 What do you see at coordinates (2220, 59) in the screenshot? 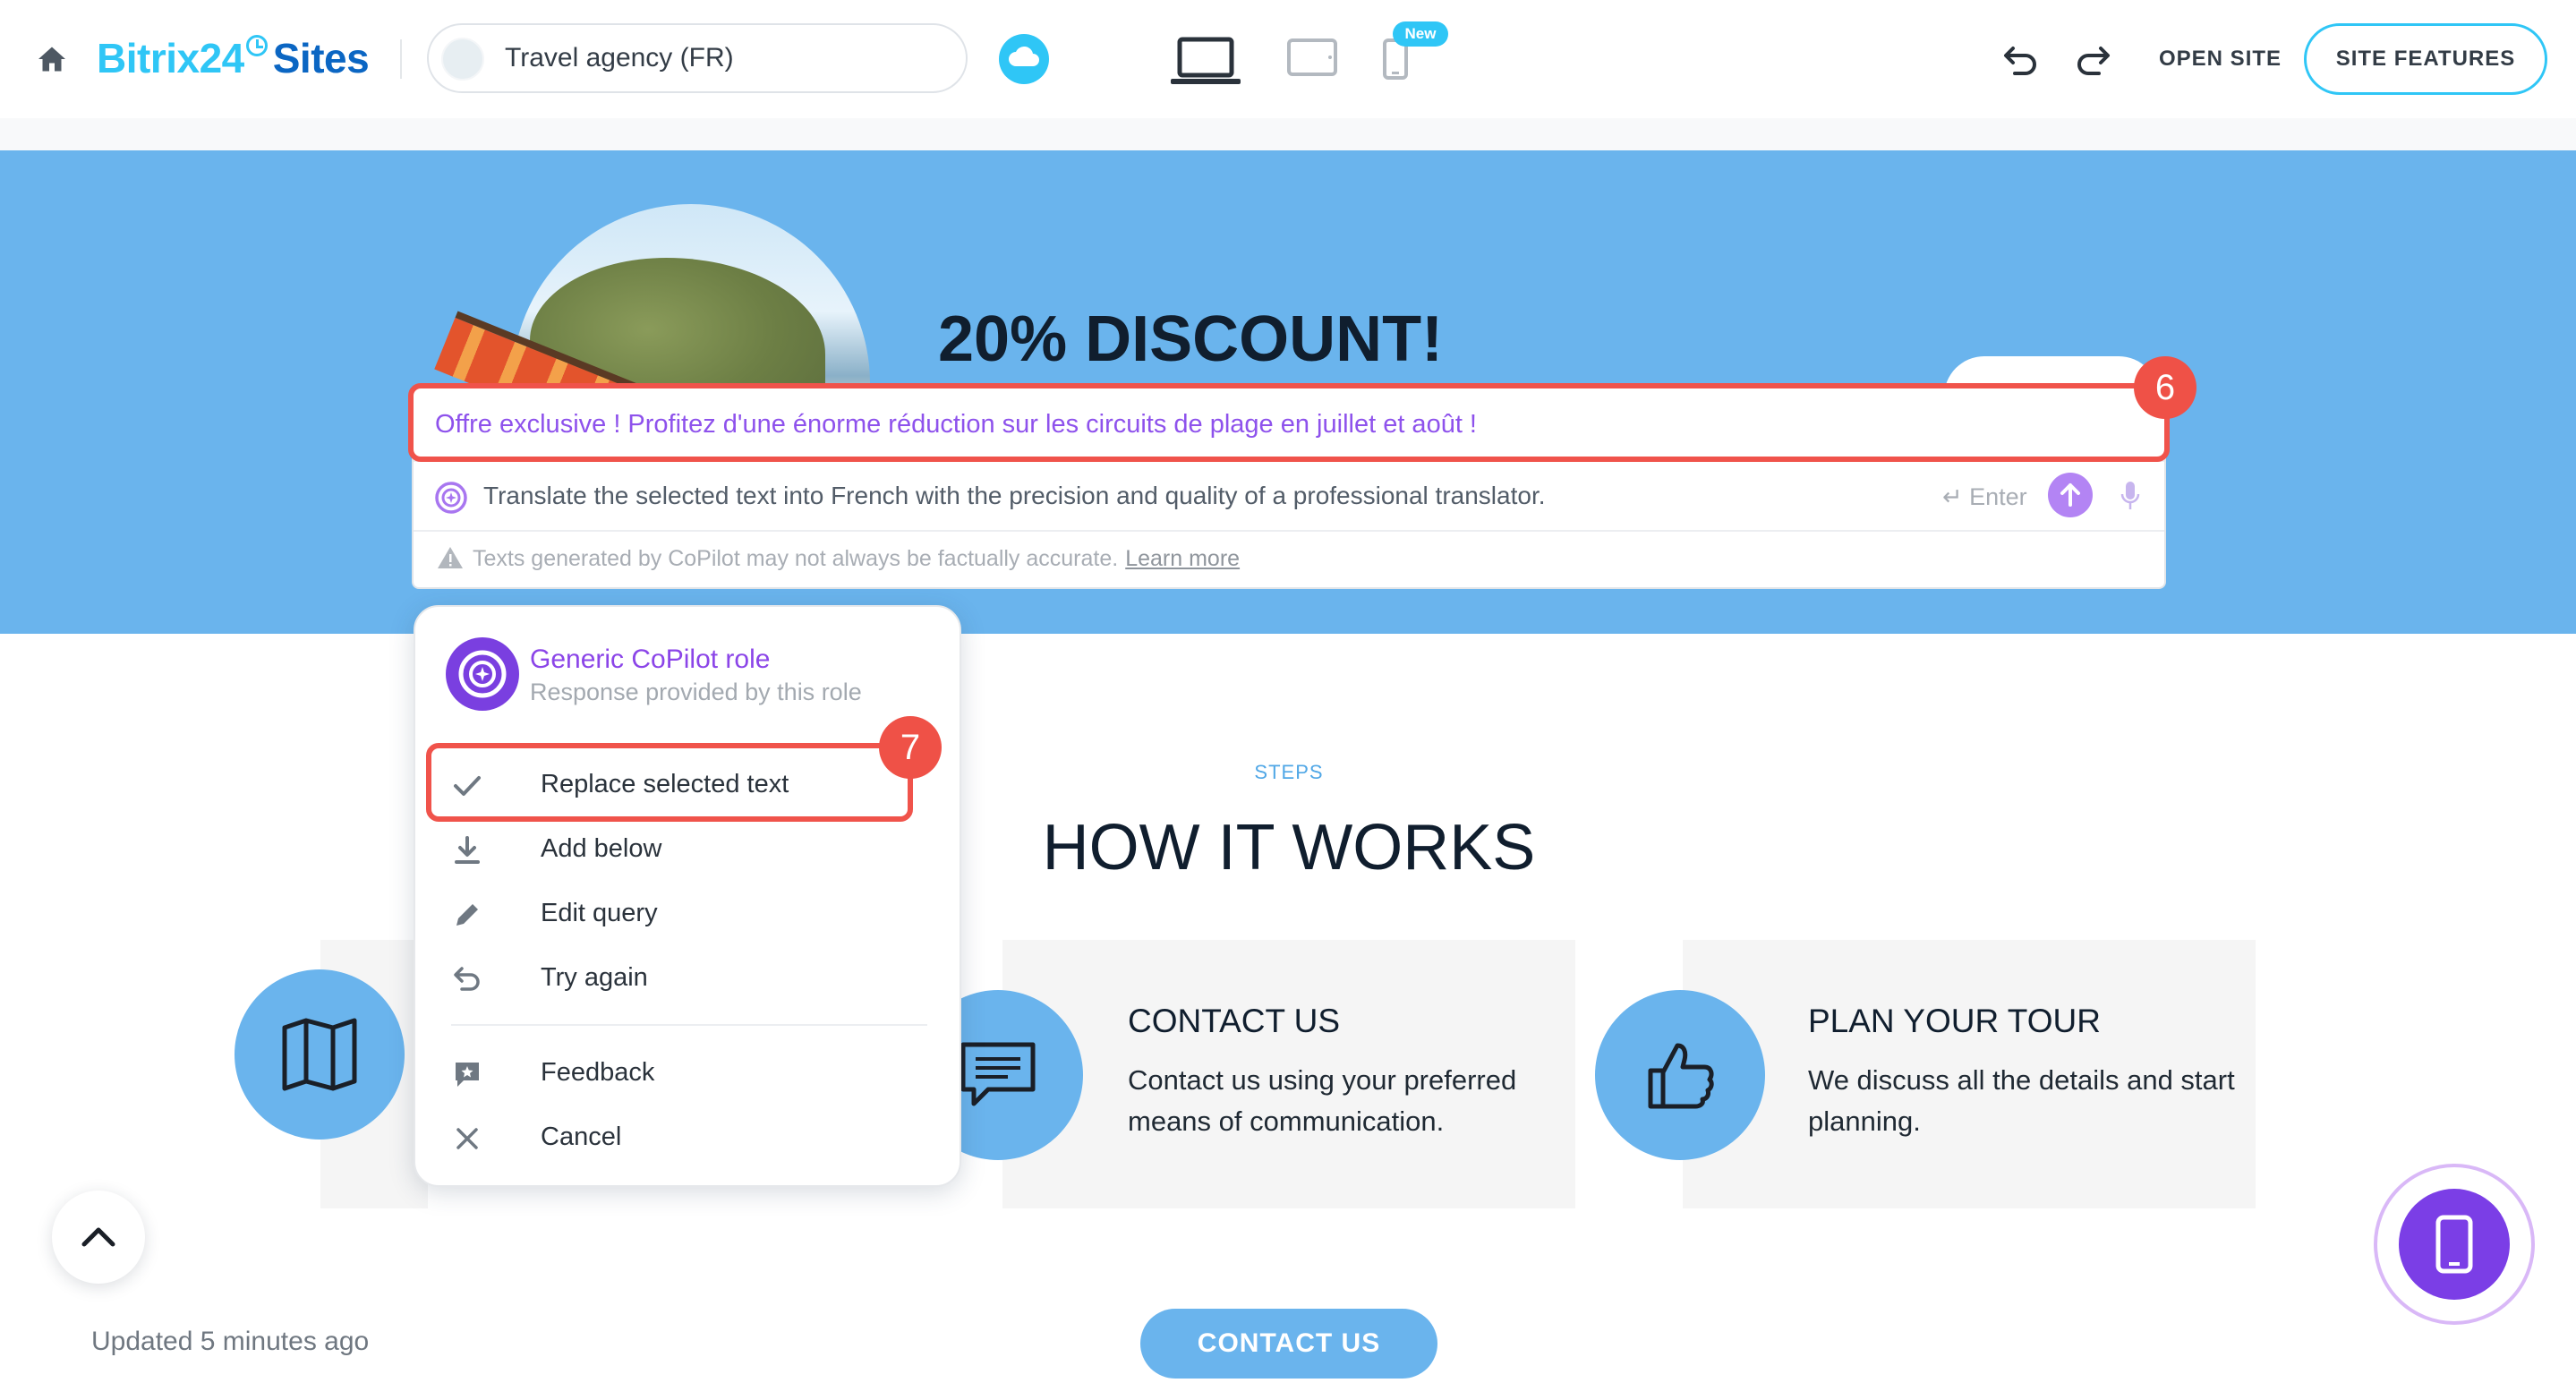
I see `open-site-link: OPEN SITE` at bounding box center [2220, 59].